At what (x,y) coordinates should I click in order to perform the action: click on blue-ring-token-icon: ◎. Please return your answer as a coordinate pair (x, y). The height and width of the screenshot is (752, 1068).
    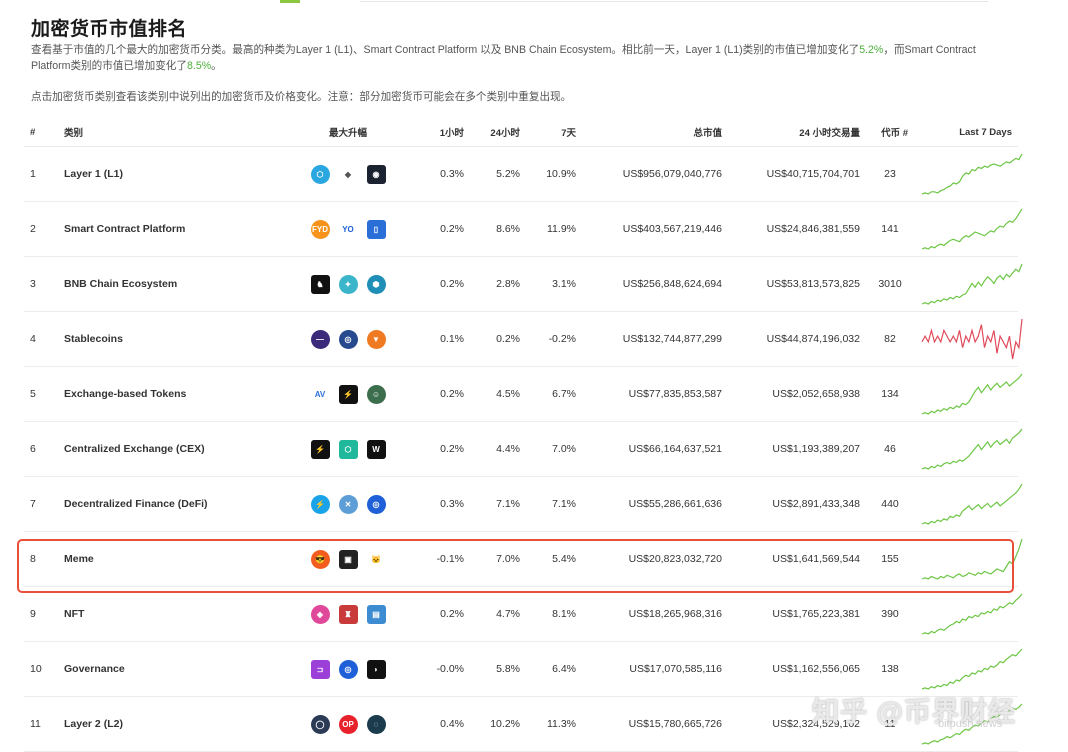
    Looking at the image, I should click on (376, 504).